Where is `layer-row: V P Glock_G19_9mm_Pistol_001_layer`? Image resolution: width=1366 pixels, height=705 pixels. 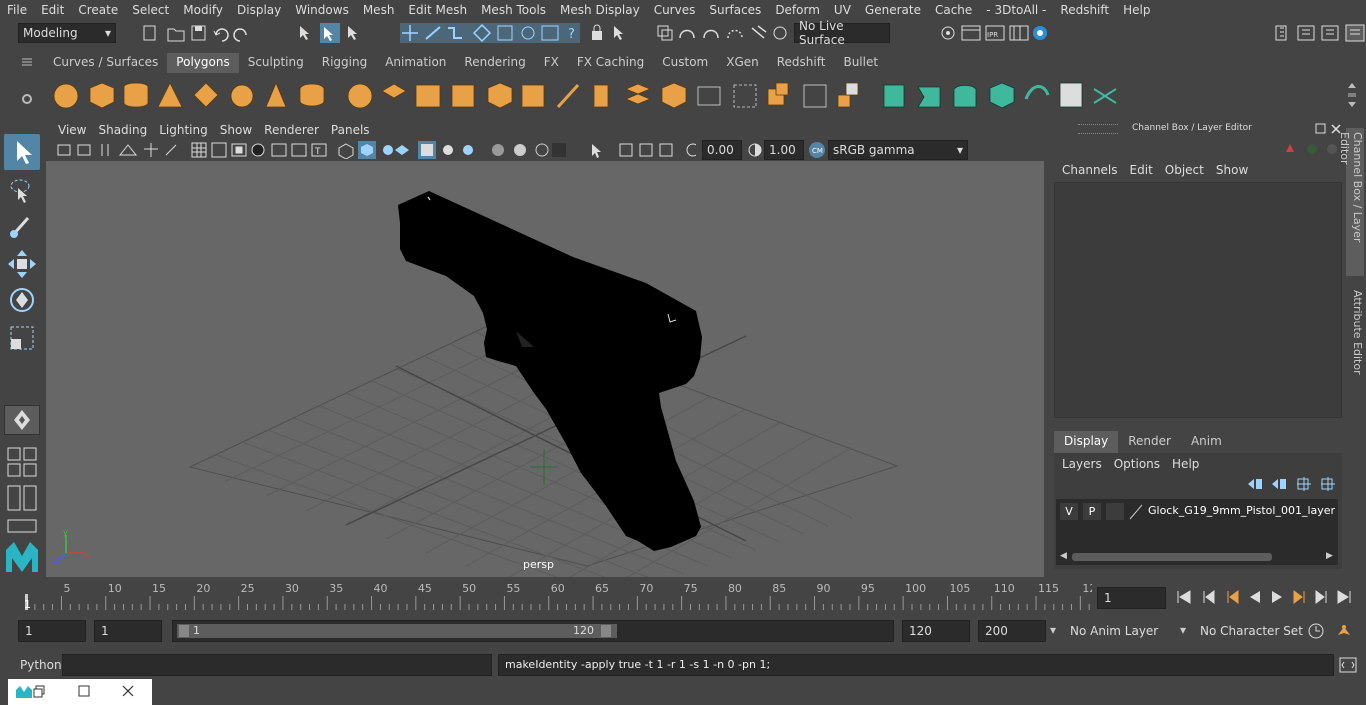 layer-row: V P Glock_G19_9mm_Pistol_001_layer is located at coordinates (1197, 512).